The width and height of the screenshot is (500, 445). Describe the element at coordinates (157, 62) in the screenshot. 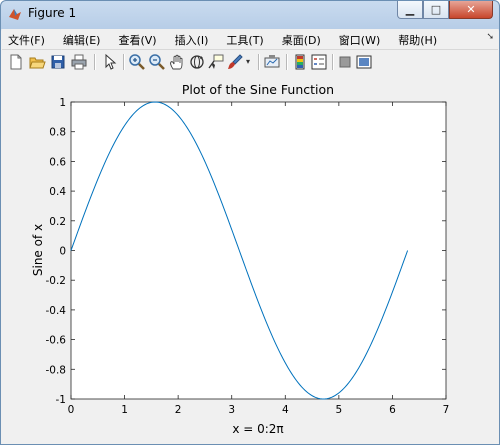

I see `zoom-out-icon` at that location.